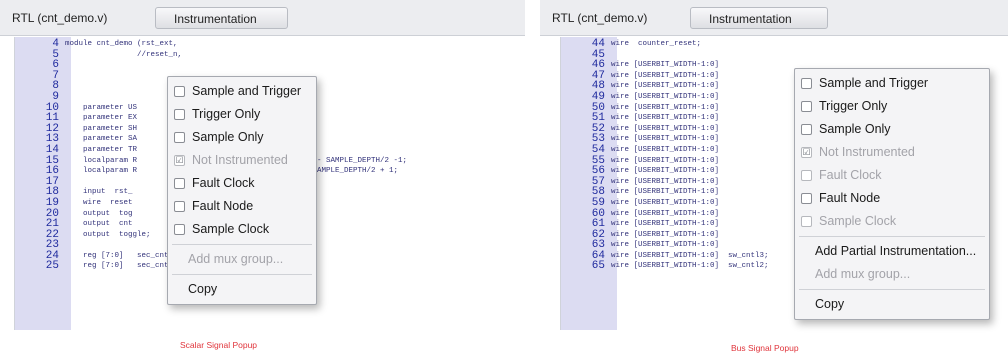 This screenshot has height=358, width=1008. Describe the element at coordinates (124, 54) in the screenshot. I see `code-text: //reset_n,` at that location.